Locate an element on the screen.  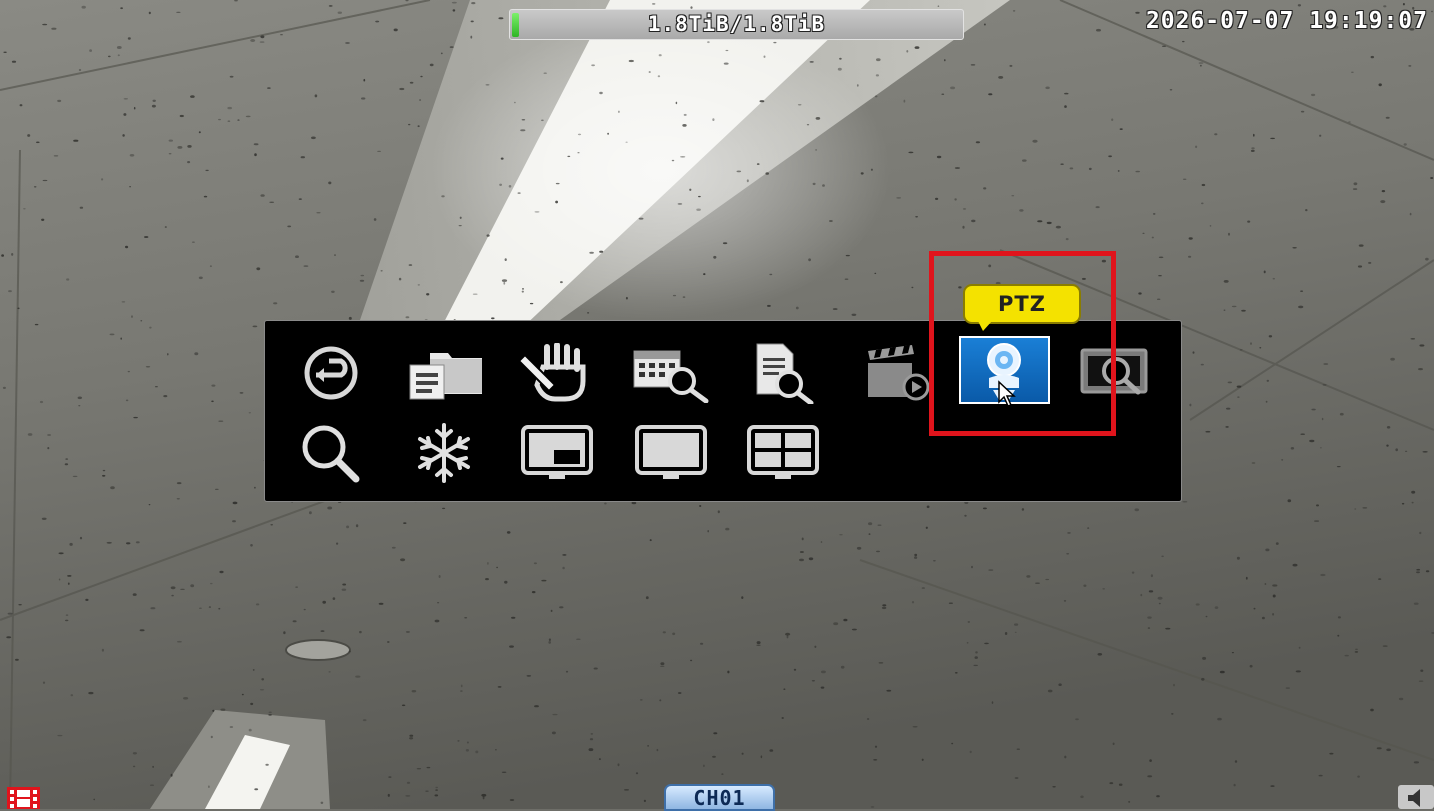
tooltip-tail is located at coordinates (985, 326).